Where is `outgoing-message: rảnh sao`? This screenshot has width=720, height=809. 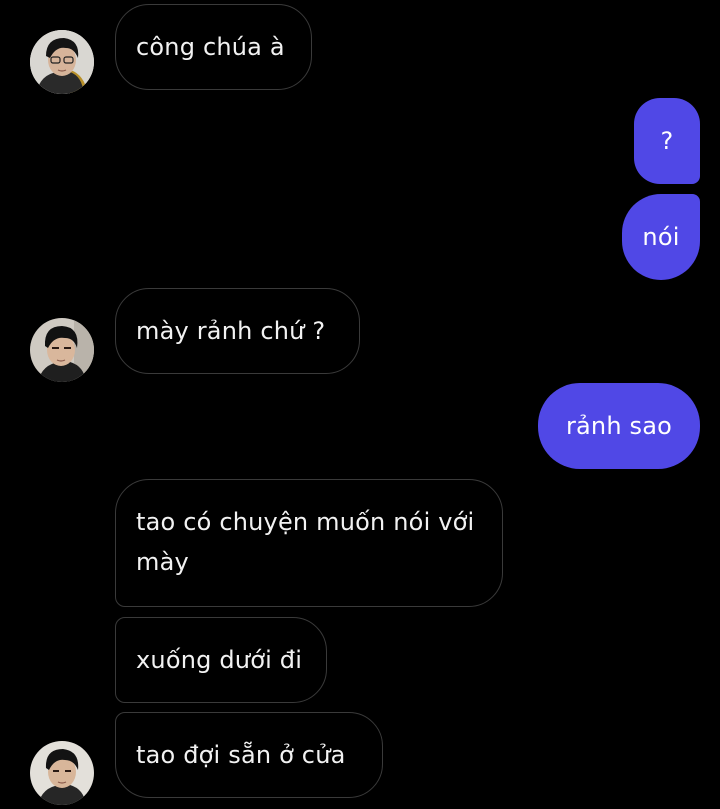
outgoing-message: rảnh sao is located at coordinates (619, 426).